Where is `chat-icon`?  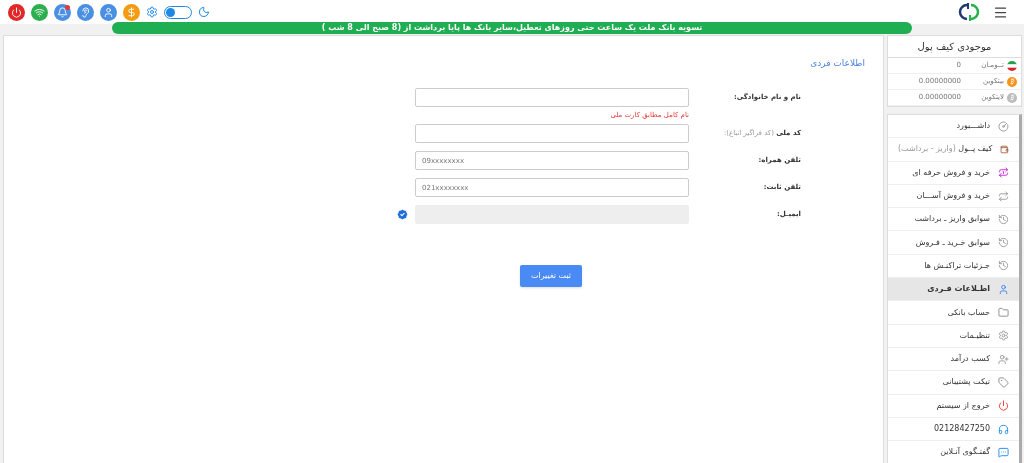
chat-icon is located at coordinates (1003, 452).